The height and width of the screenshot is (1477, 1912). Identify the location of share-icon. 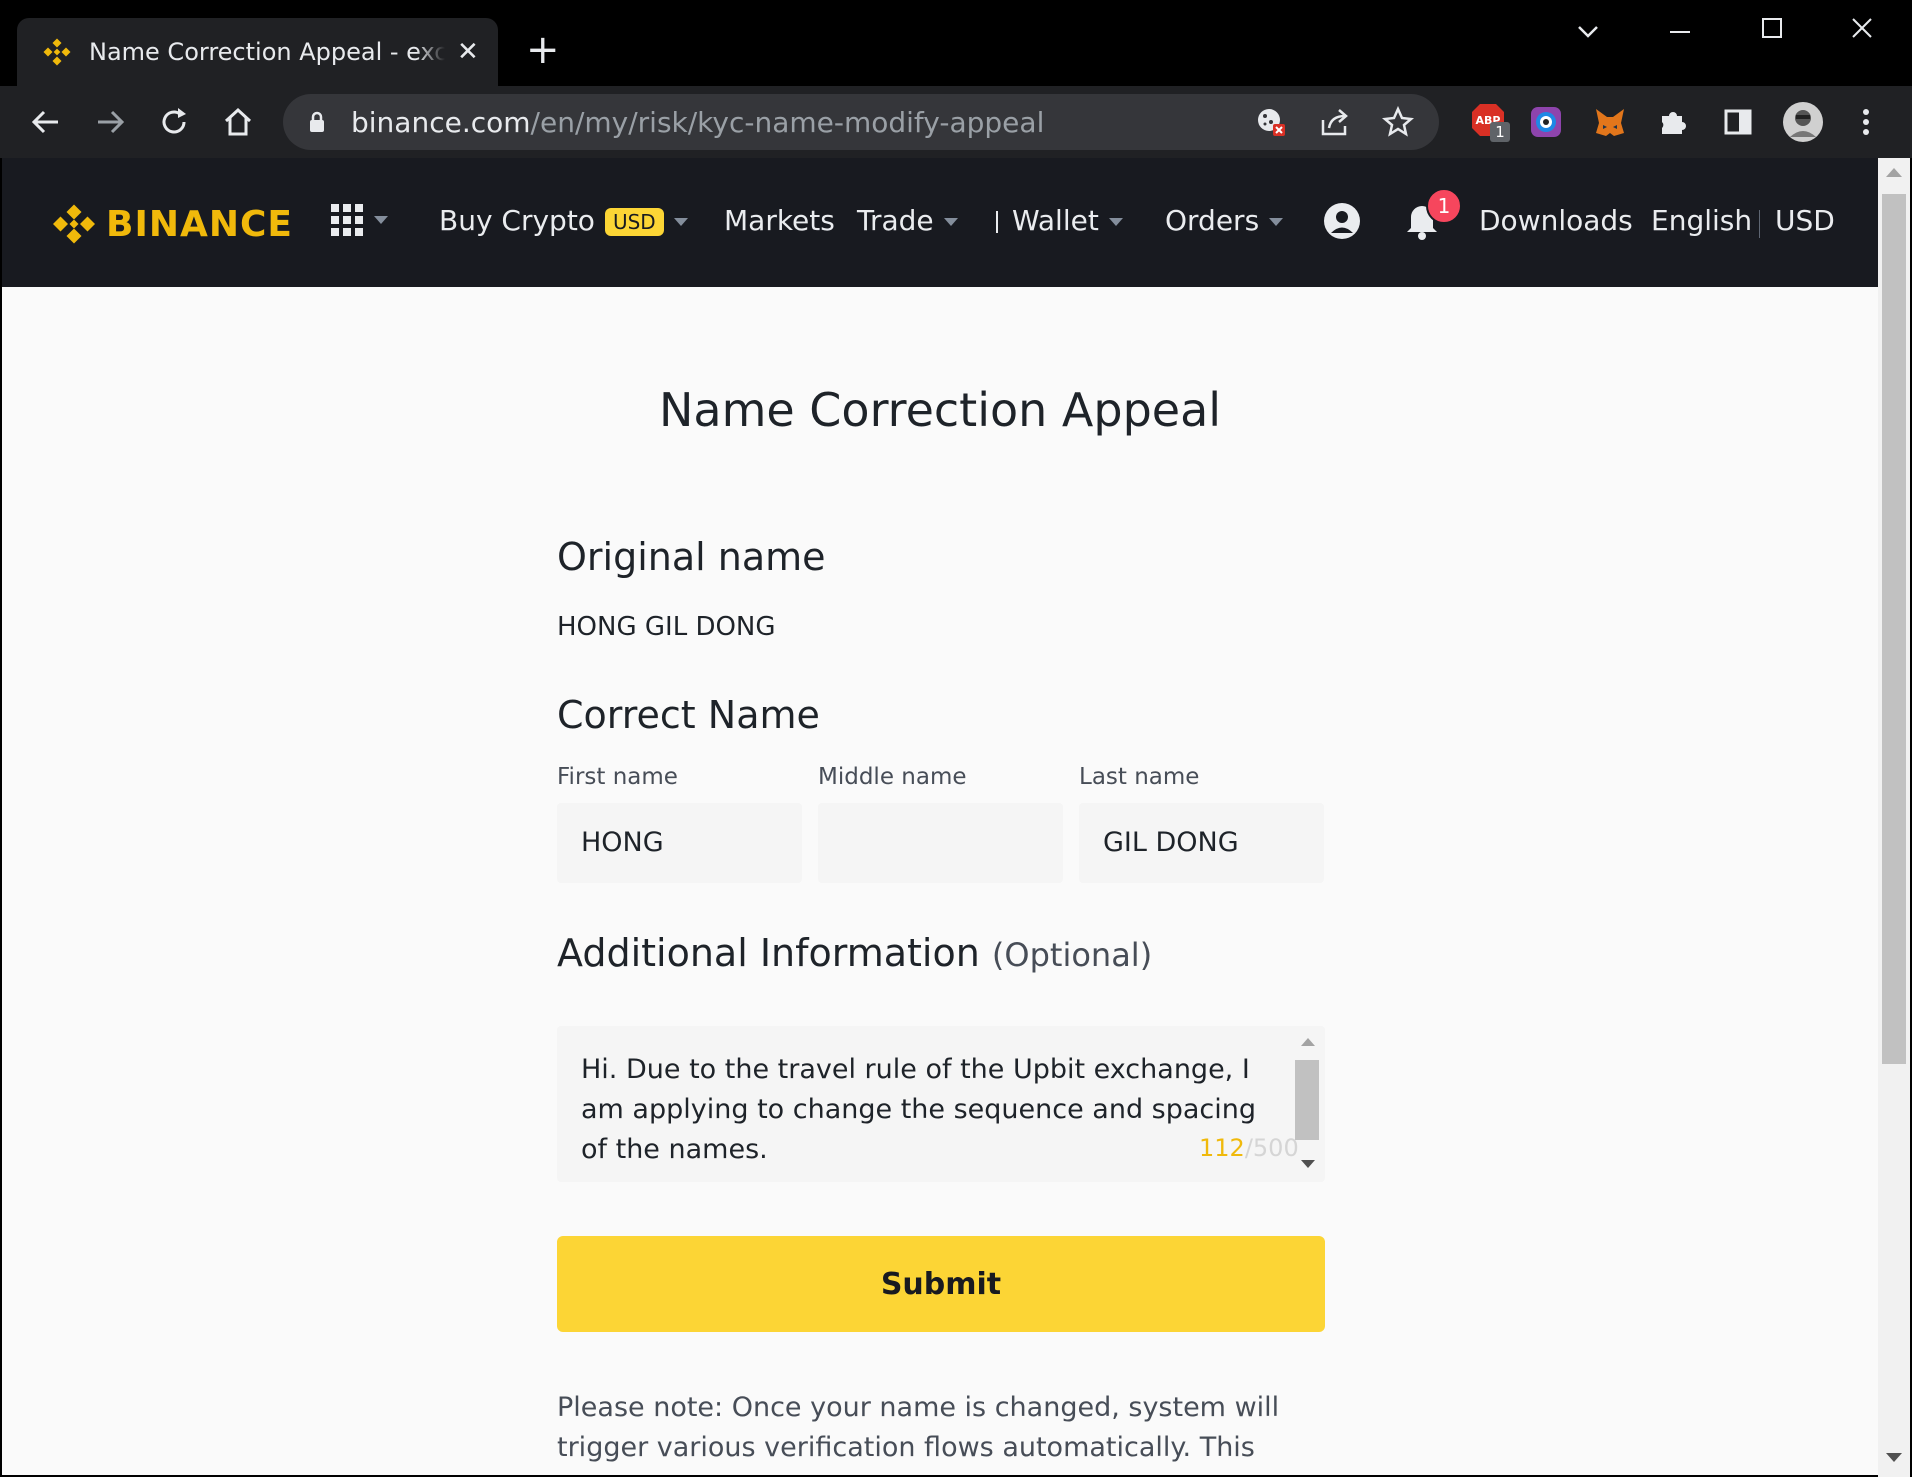
(1335, 122).